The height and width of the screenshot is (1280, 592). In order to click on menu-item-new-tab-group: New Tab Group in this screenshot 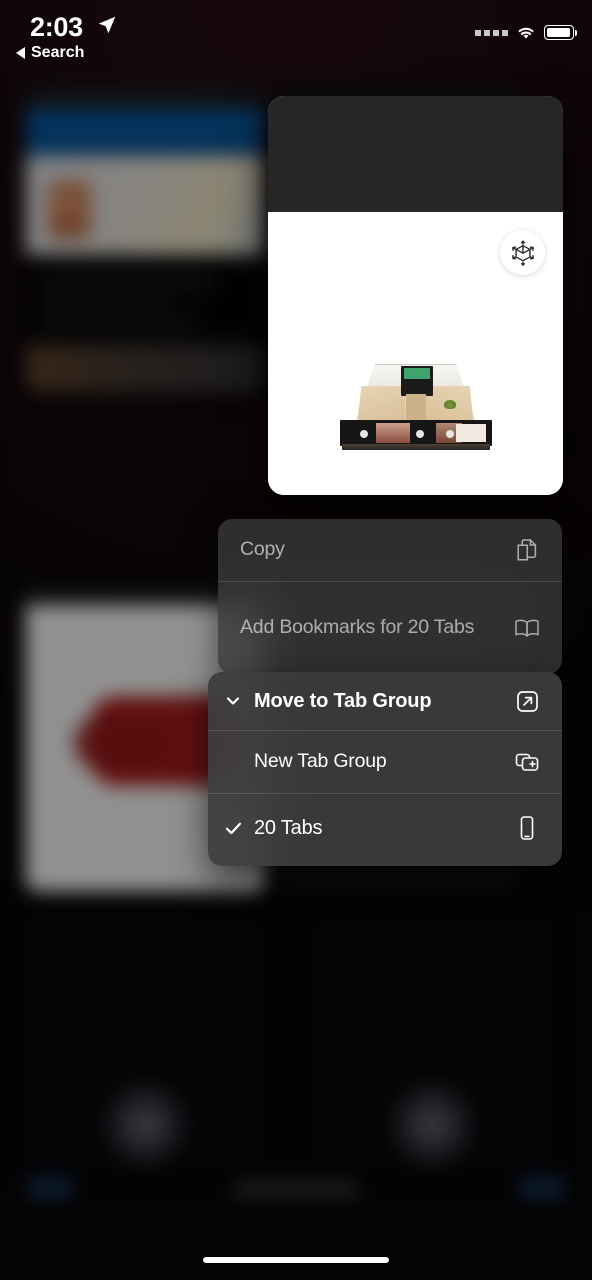, I will do `click(385, 762)`.